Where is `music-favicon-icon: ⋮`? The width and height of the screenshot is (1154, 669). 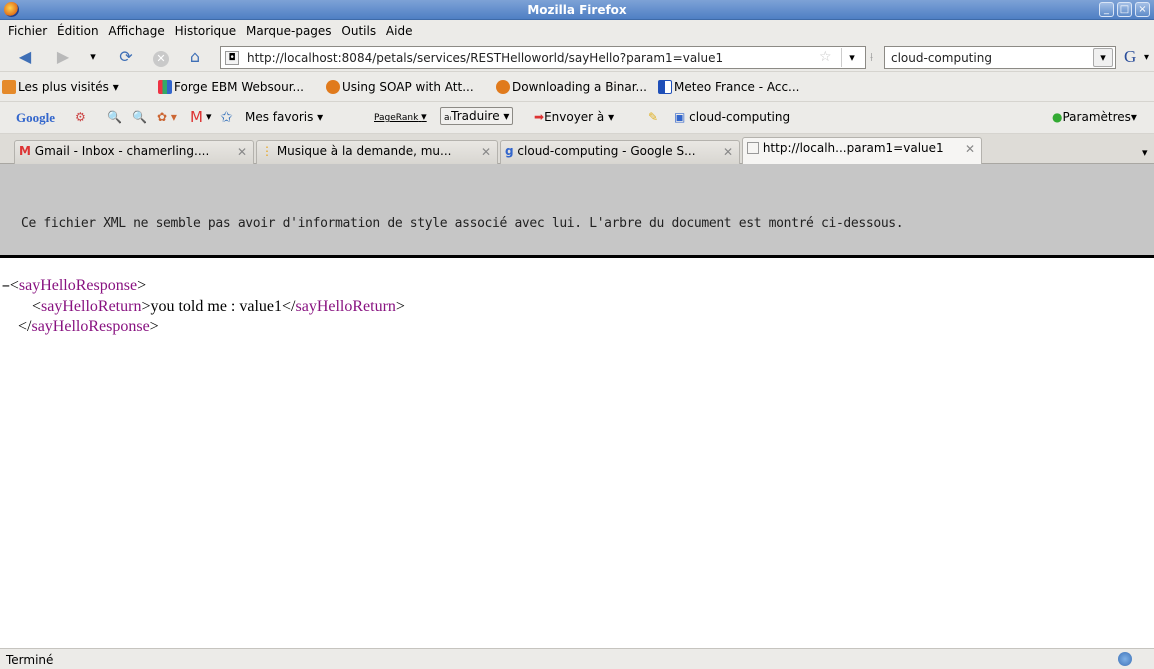 music-favicon-icon: ⋮ is located at coordinates (267, 151).